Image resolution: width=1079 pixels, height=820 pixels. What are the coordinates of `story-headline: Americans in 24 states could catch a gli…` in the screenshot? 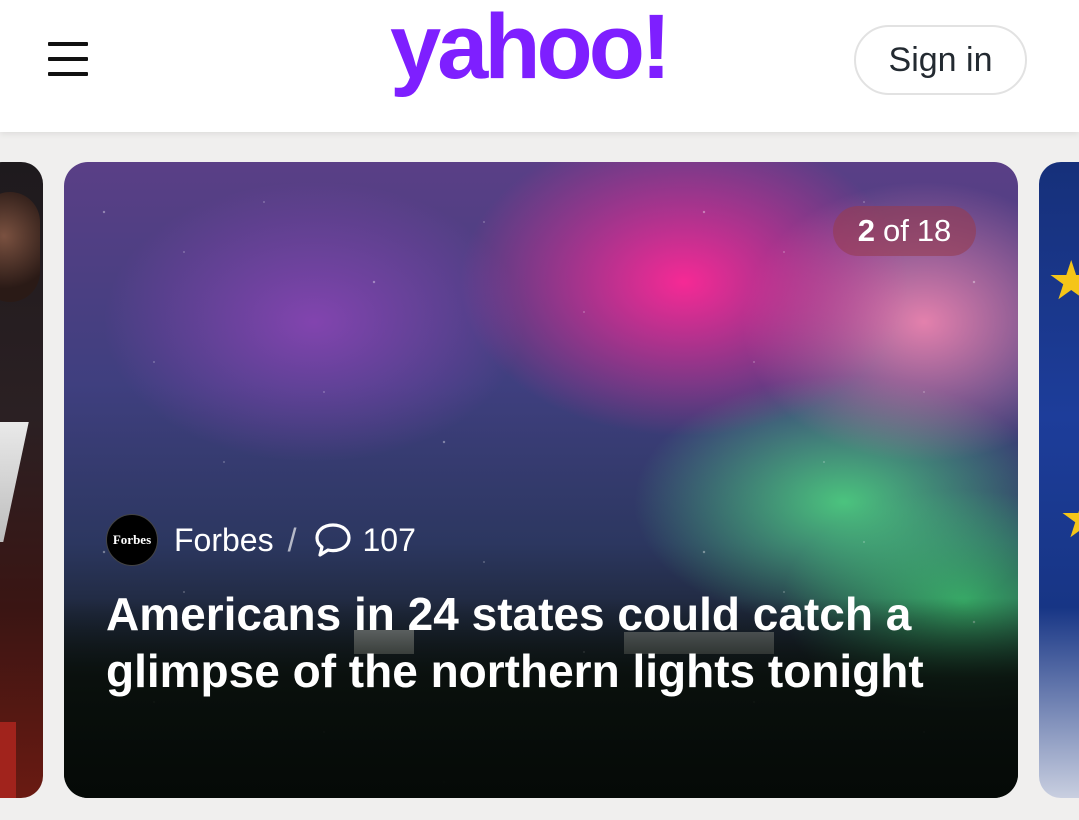 It's located at (546, 643).